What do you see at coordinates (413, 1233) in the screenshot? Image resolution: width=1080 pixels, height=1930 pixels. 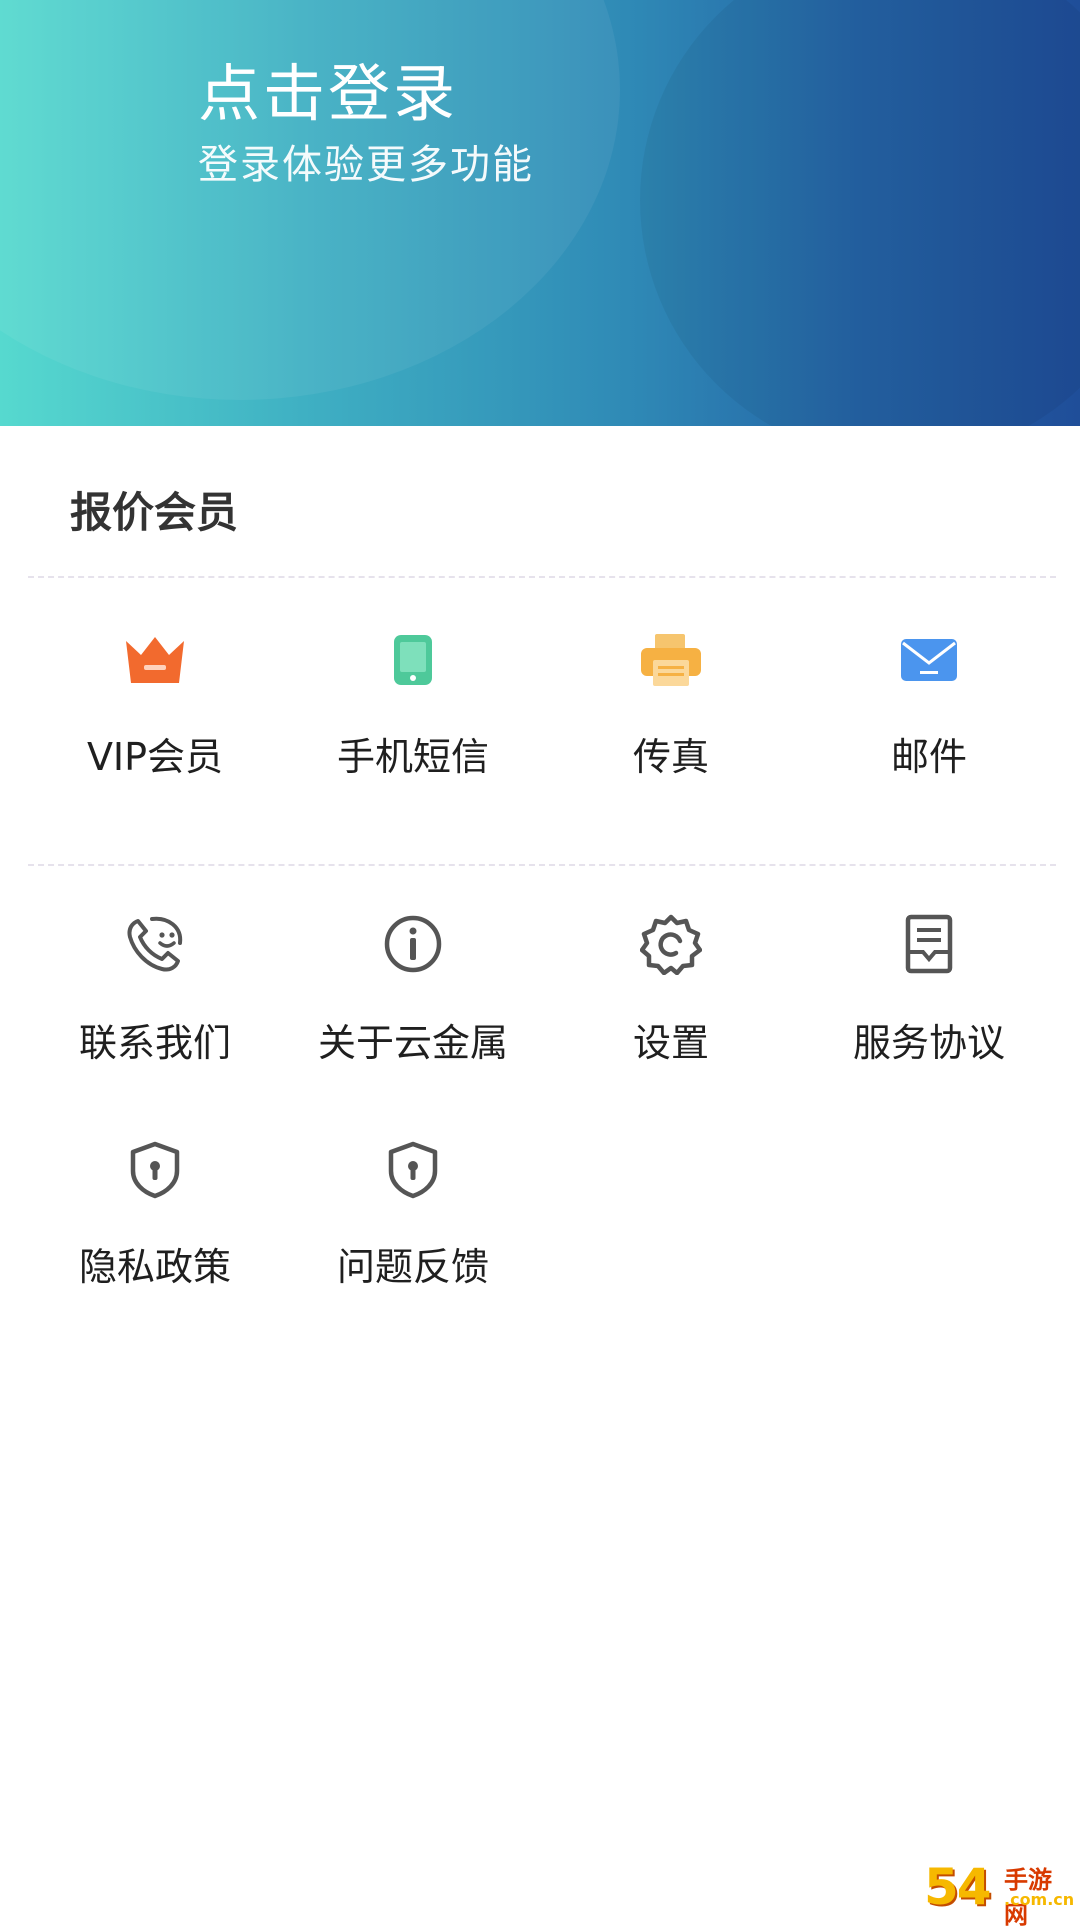 I see `feedback-button: 问题反馈` at bounding box center [413, 1233].